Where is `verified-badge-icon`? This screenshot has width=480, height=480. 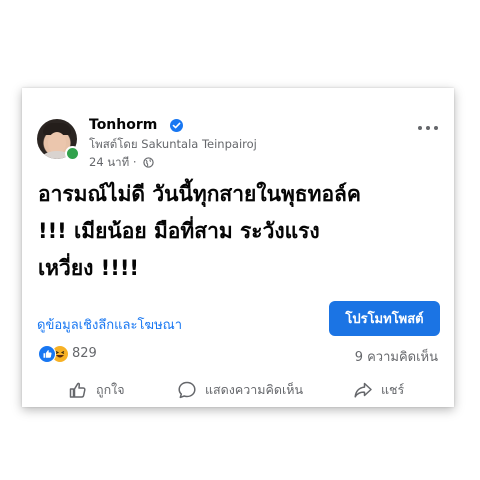 verified-badge-icon is located at coordinates (176, 125).